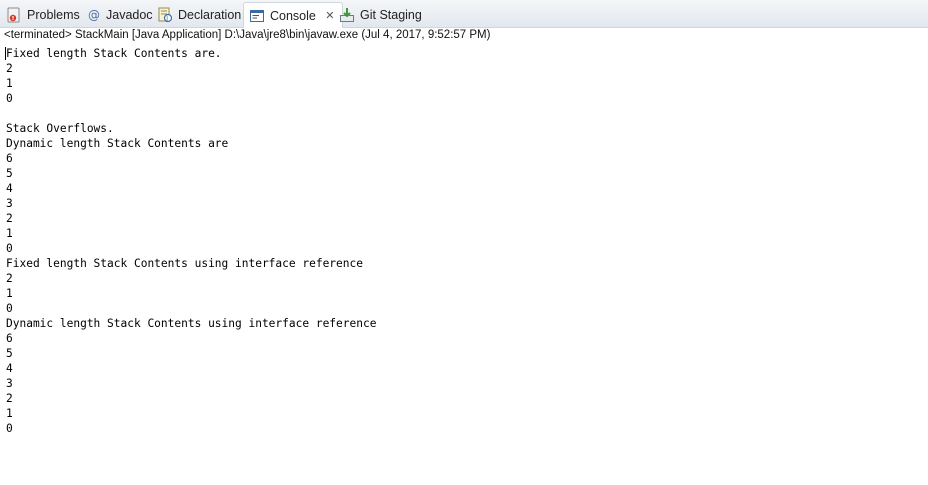 Image resolution: width=928 pixels, height=485 pixels. Describe the element at coordinates (117, 143) in the screenshot. I see `console-line: Dynamic length Stack Contents are` at that location.